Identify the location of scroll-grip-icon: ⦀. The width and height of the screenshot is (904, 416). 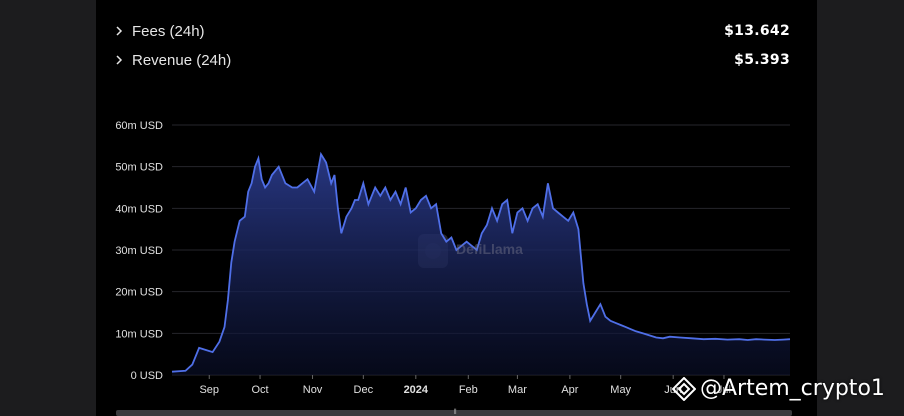
(455, 412).